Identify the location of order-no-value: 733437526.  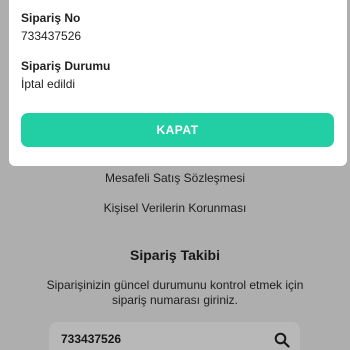
(51, 36).